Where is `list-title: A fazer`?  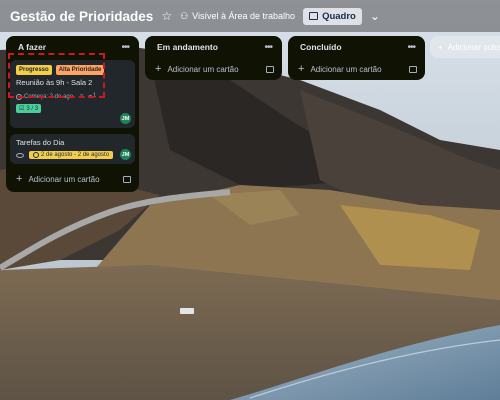 list-title: A fazer is located at coordinates (32, 47).